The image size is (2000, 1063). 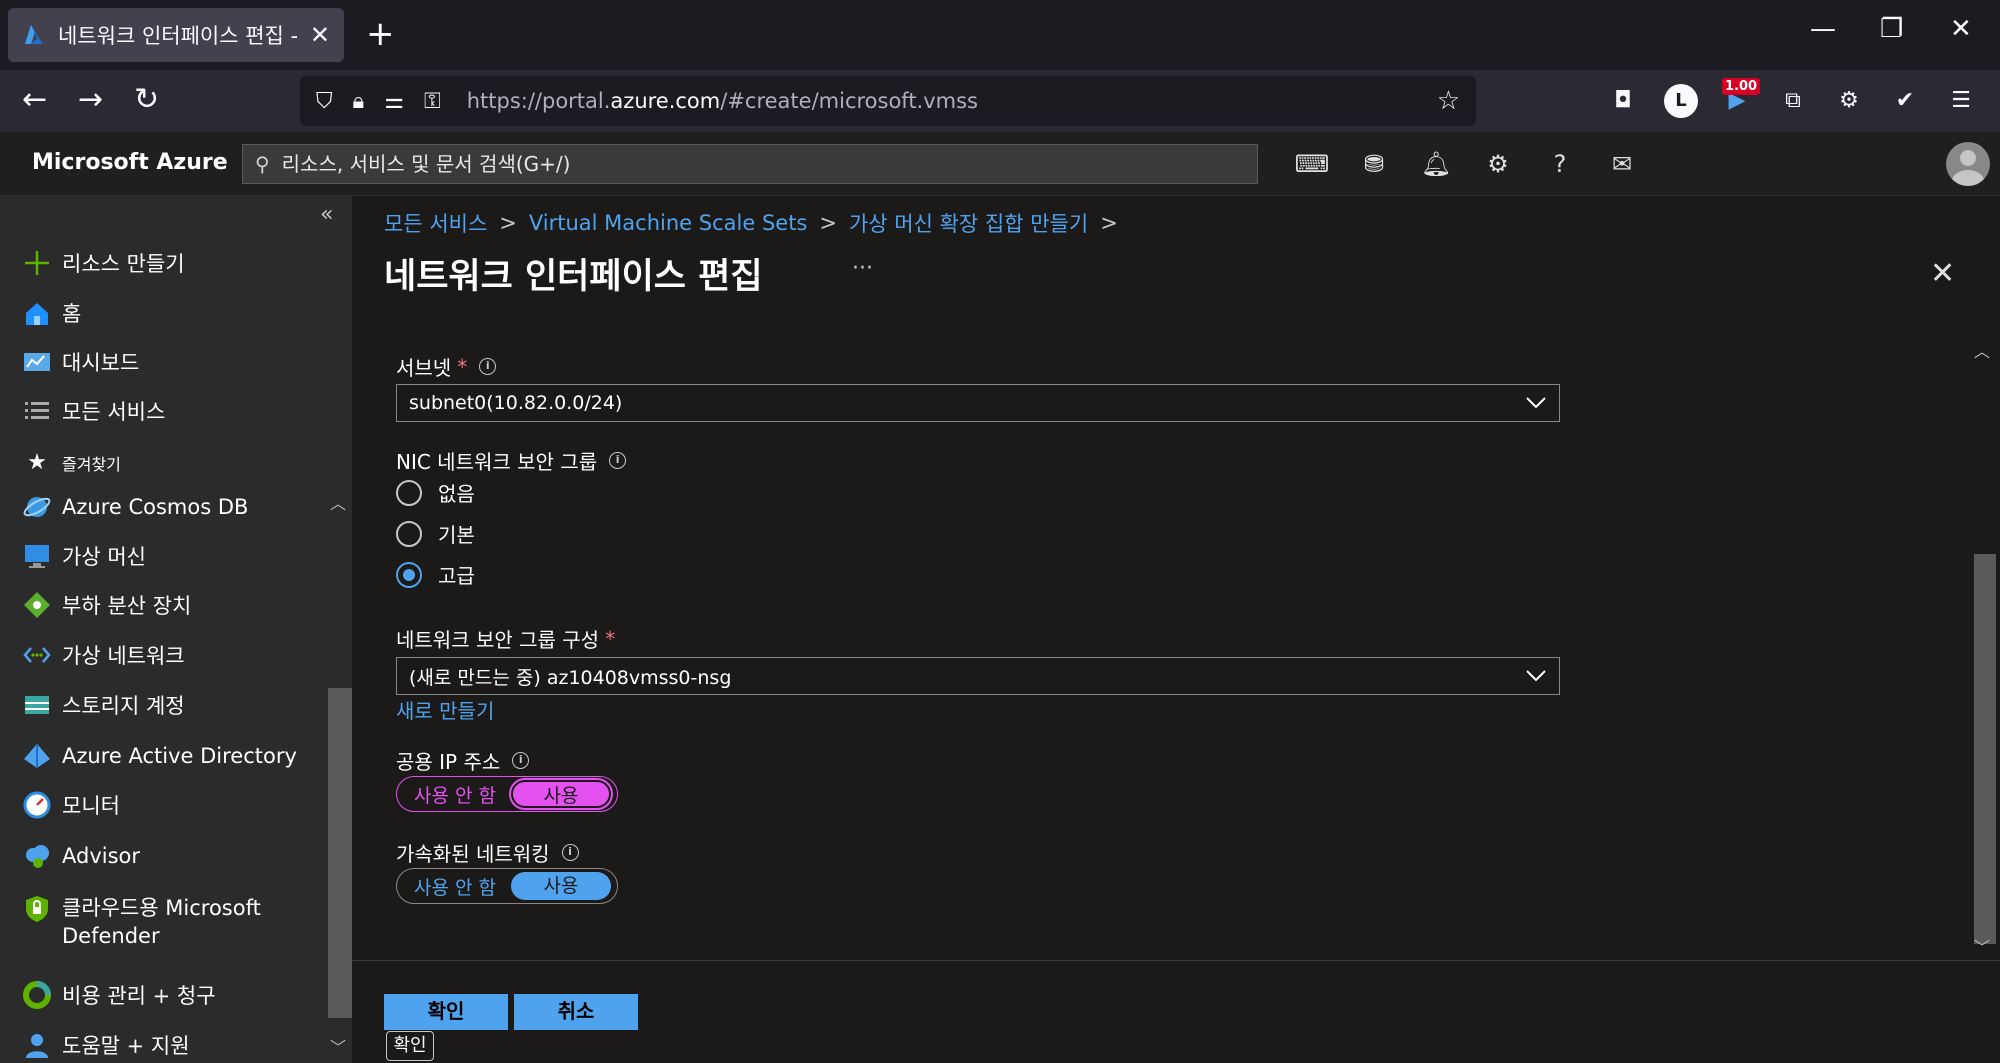 I want to click on sidebar-item-advisor: Advisor, so click(x=81, y=856).